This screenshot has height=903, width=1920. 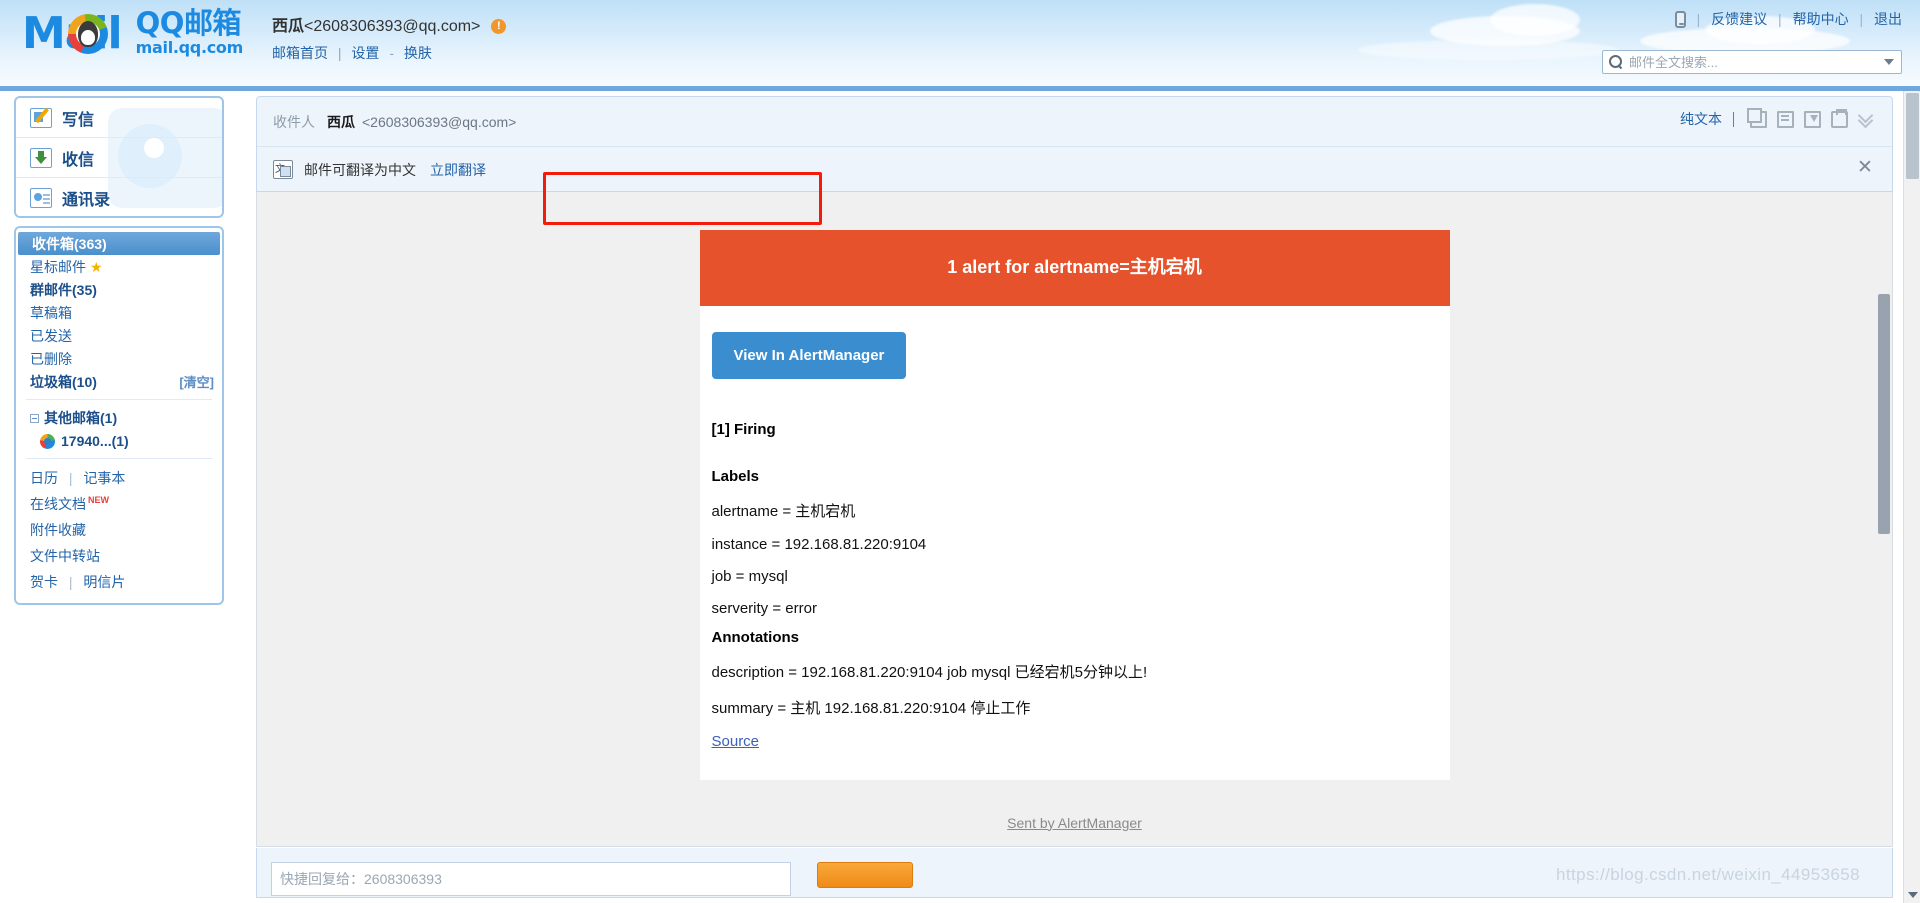 I want to click on notepad-link: 记事本, so click(x=104, y=478).